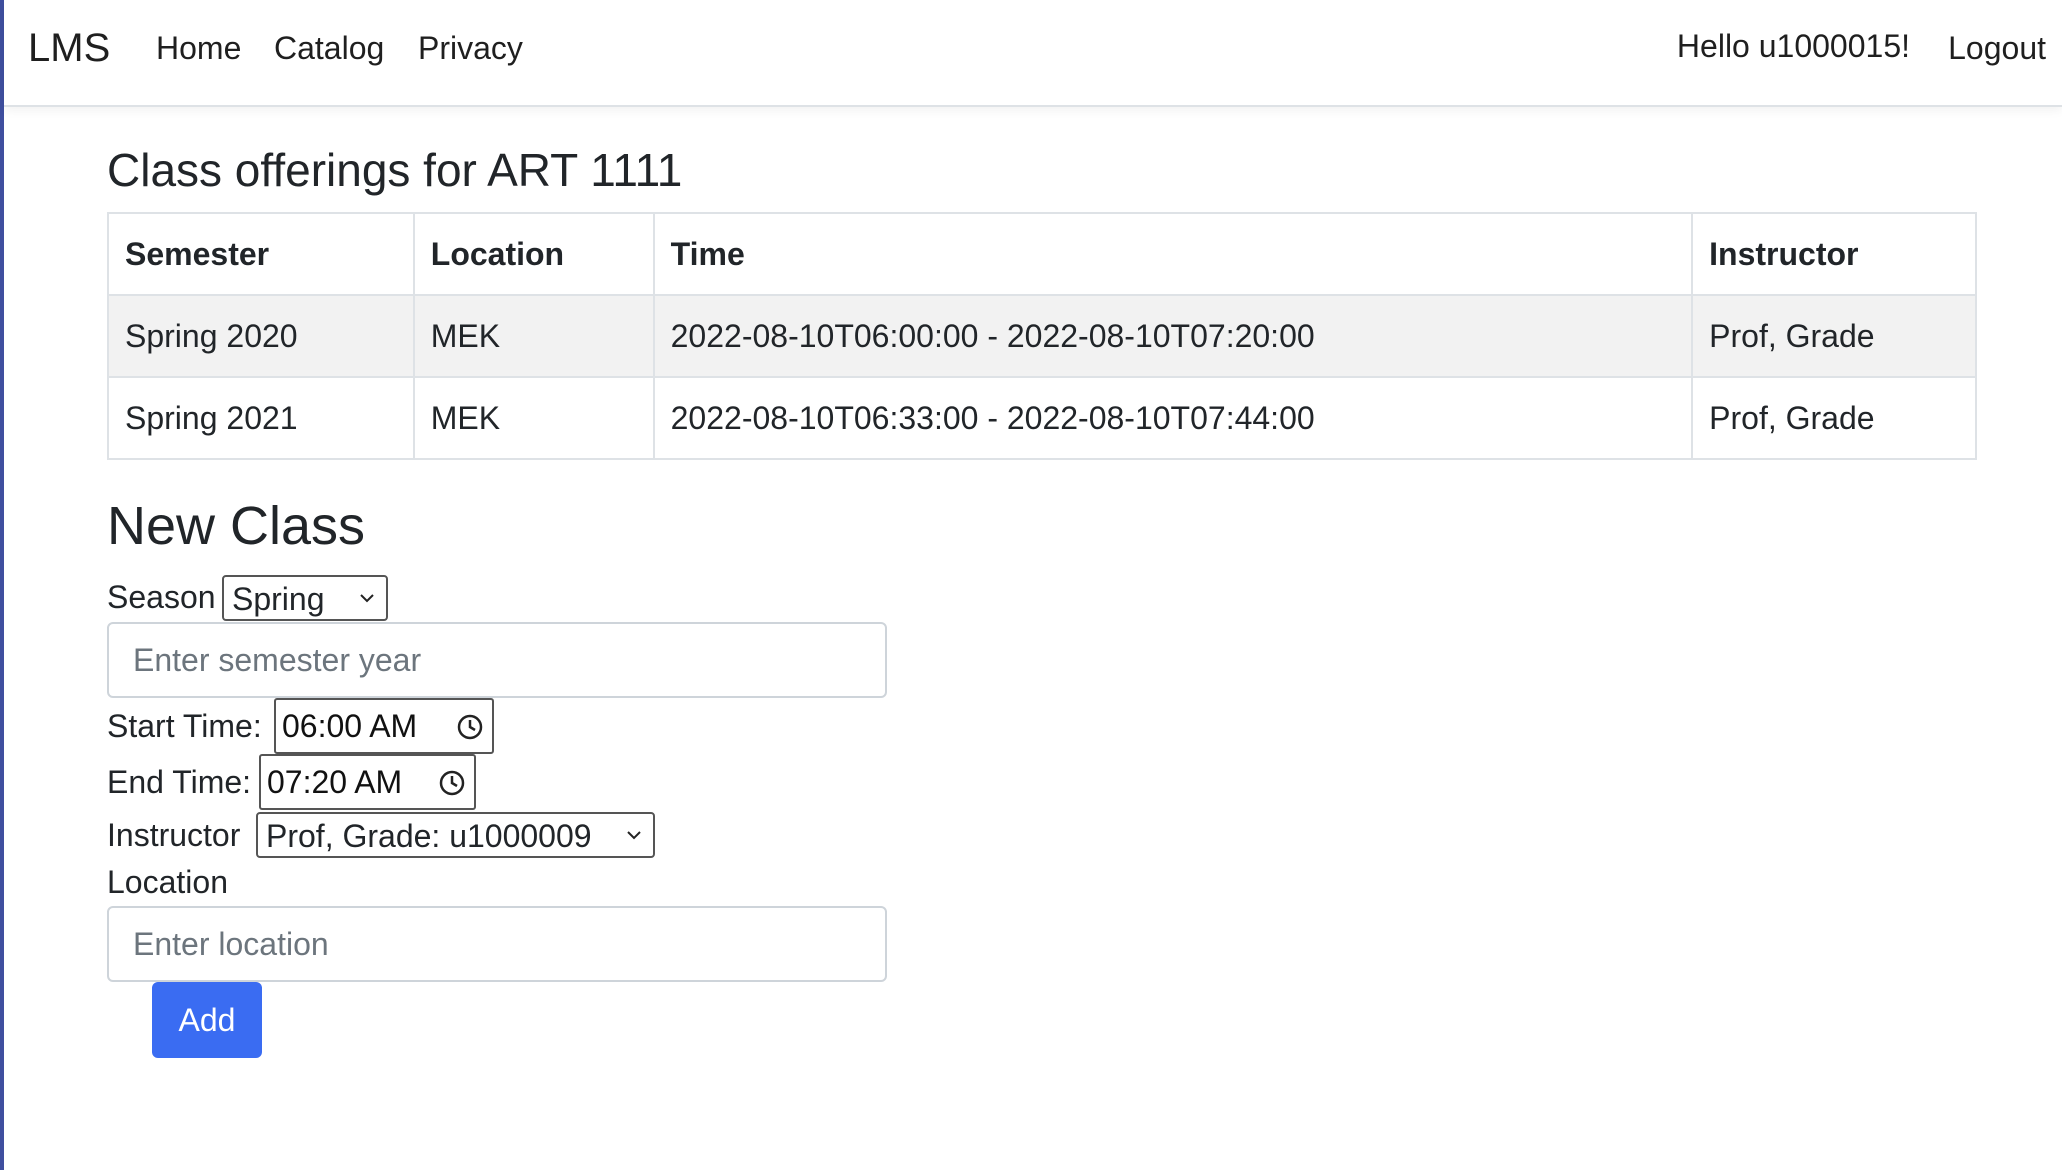 Image resolution: width=2062 pixels, height=1170 pixels. What do you see at coordinates (497, 660) in the screenshot?
I see `semester-year-input: Enter semester year` at bounding box center [497, 660].